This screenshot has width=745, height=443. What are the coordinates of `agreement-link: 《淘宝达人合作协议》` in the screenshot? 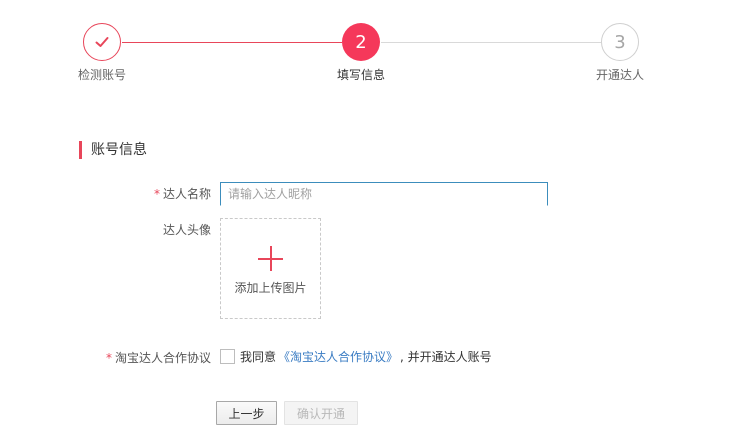 It's located at (338, 356).